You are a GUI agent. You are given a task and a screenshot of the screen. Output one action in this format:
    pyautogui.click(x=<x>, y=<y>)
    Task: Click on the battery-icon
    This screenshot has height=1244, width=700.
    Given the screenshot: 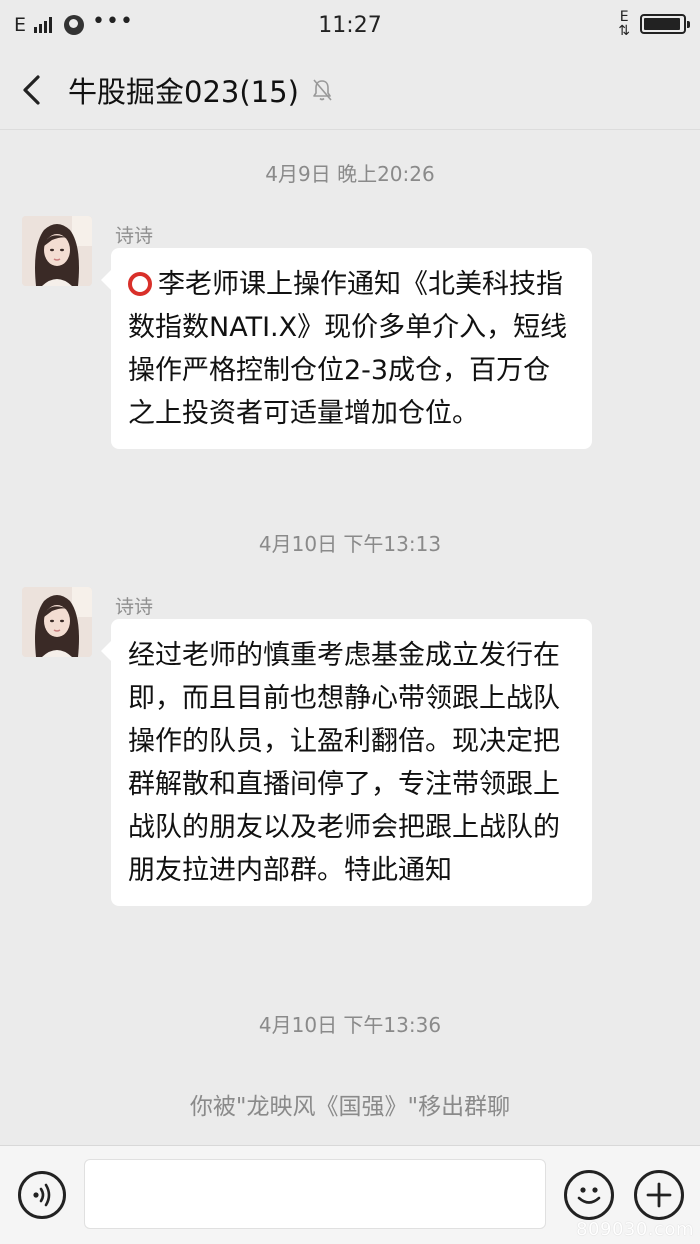 What is the action you would take?
    pyautogui.click(x=665, y=24)
    